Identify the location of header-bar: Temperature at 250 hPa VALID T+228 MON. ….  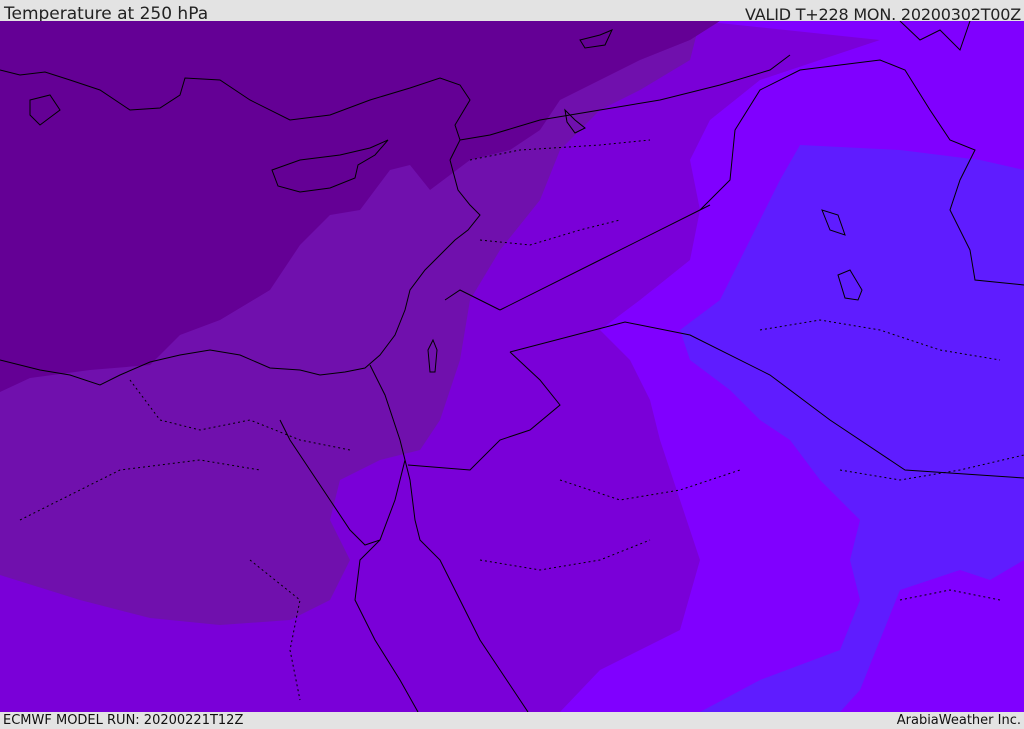
(512, 12).